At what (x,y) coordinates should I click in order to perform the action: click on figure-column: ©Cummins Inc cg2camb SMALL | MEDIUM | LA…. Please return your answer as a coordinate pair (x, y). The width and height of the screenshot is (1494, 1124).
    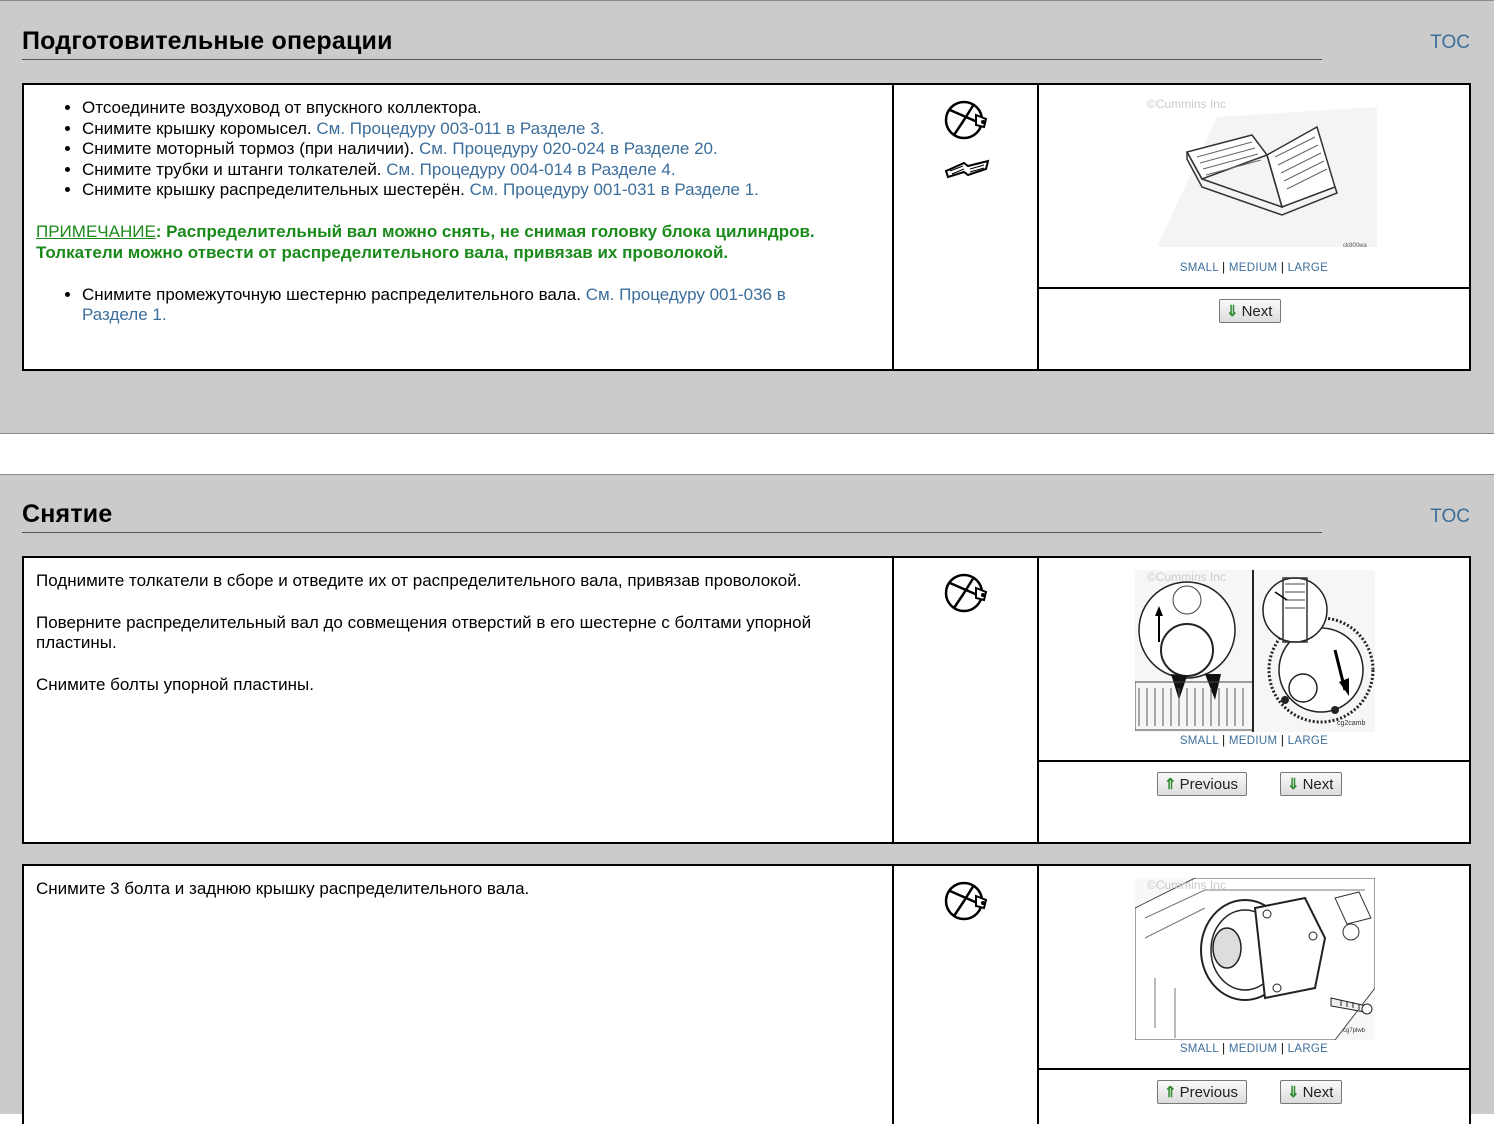
    Looking at the image, I should click on (1254, 700).